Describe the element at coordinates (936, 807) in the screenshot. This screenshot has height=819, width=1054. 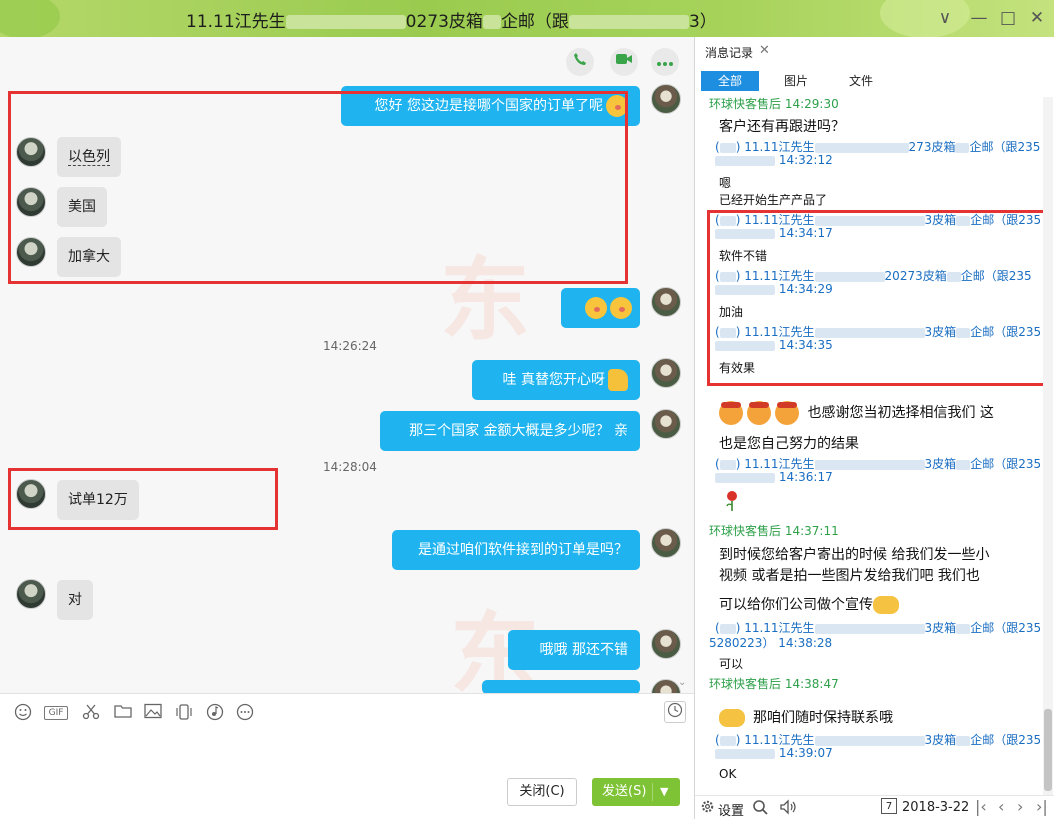
I see `date-label: 2018-3-22` at that location.